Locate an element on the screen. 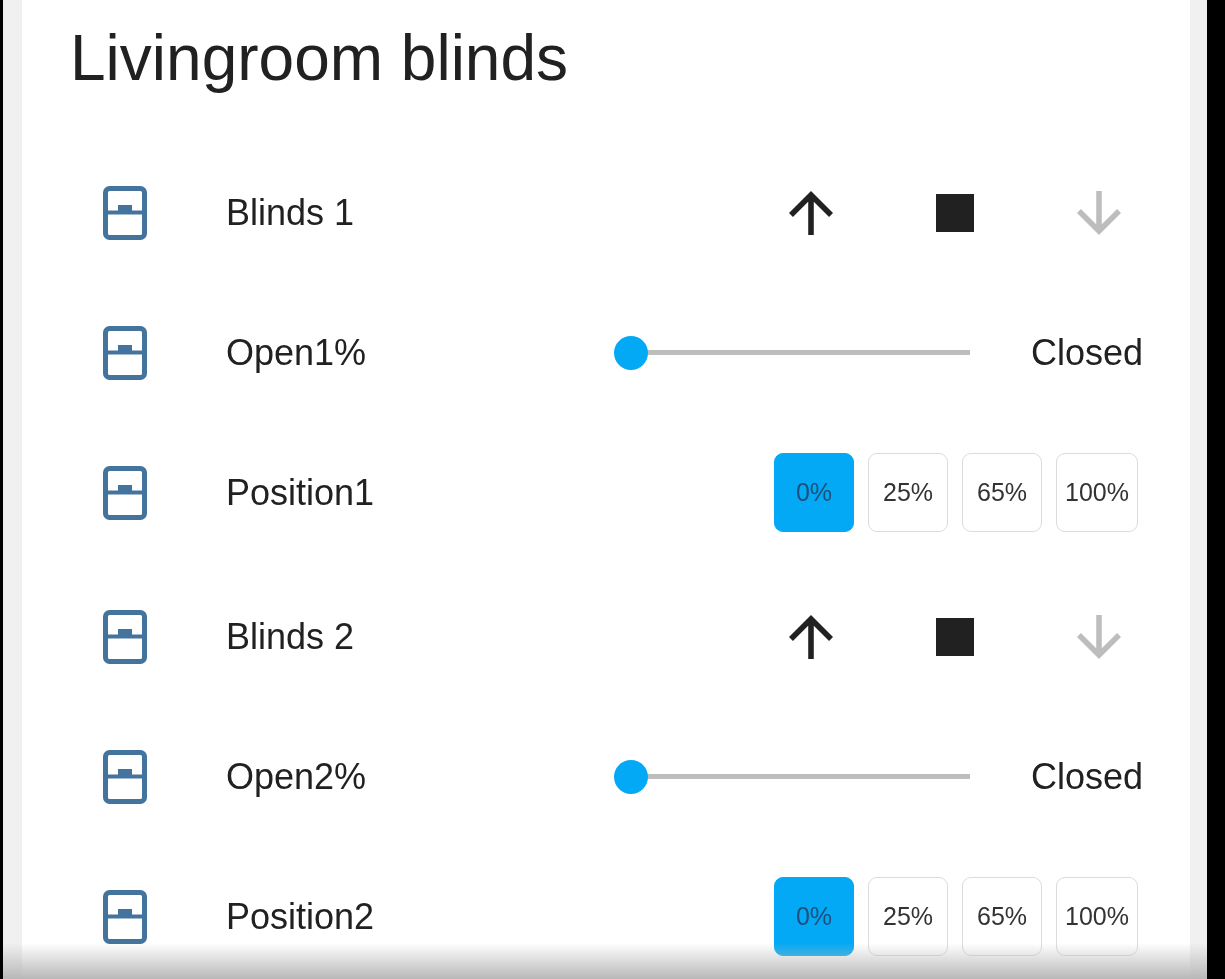  entity-name: Position2 is located at coordinates (300, 916).